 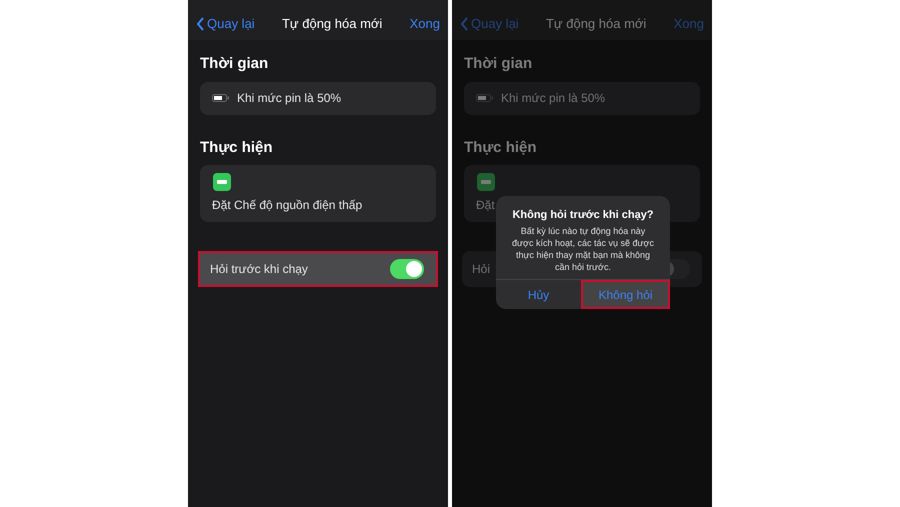 What do you see at coordinates (583, 249) in the screenshot?
I see `dialog-message: Bất kỳ lúc nào tự động hóa này được kích hoạt, các tác vụ sẽ được thực hiện thay mặt bạn mà không cần hỏi trước.` at bounding box center [583, 249].